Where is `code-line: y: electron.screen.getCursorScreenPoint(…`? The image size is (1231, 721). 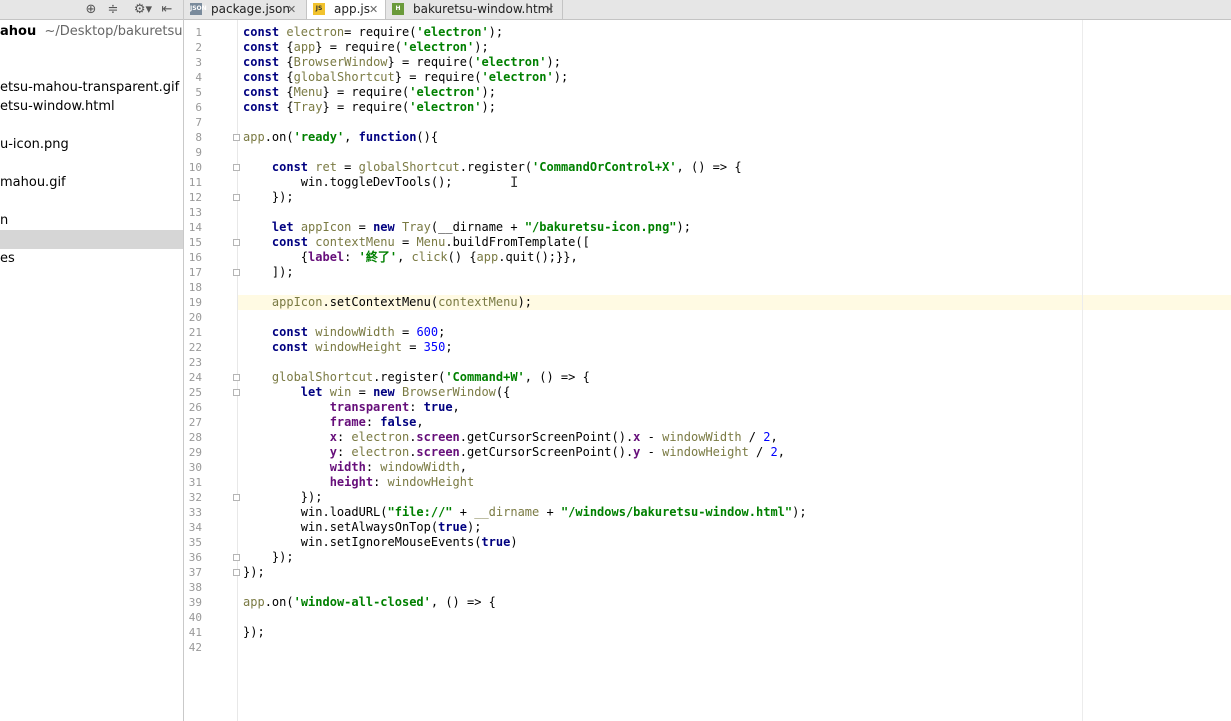
code-line: y: electron.screen.getCursorScreenPoint(… is located at coordinates (557, 452).